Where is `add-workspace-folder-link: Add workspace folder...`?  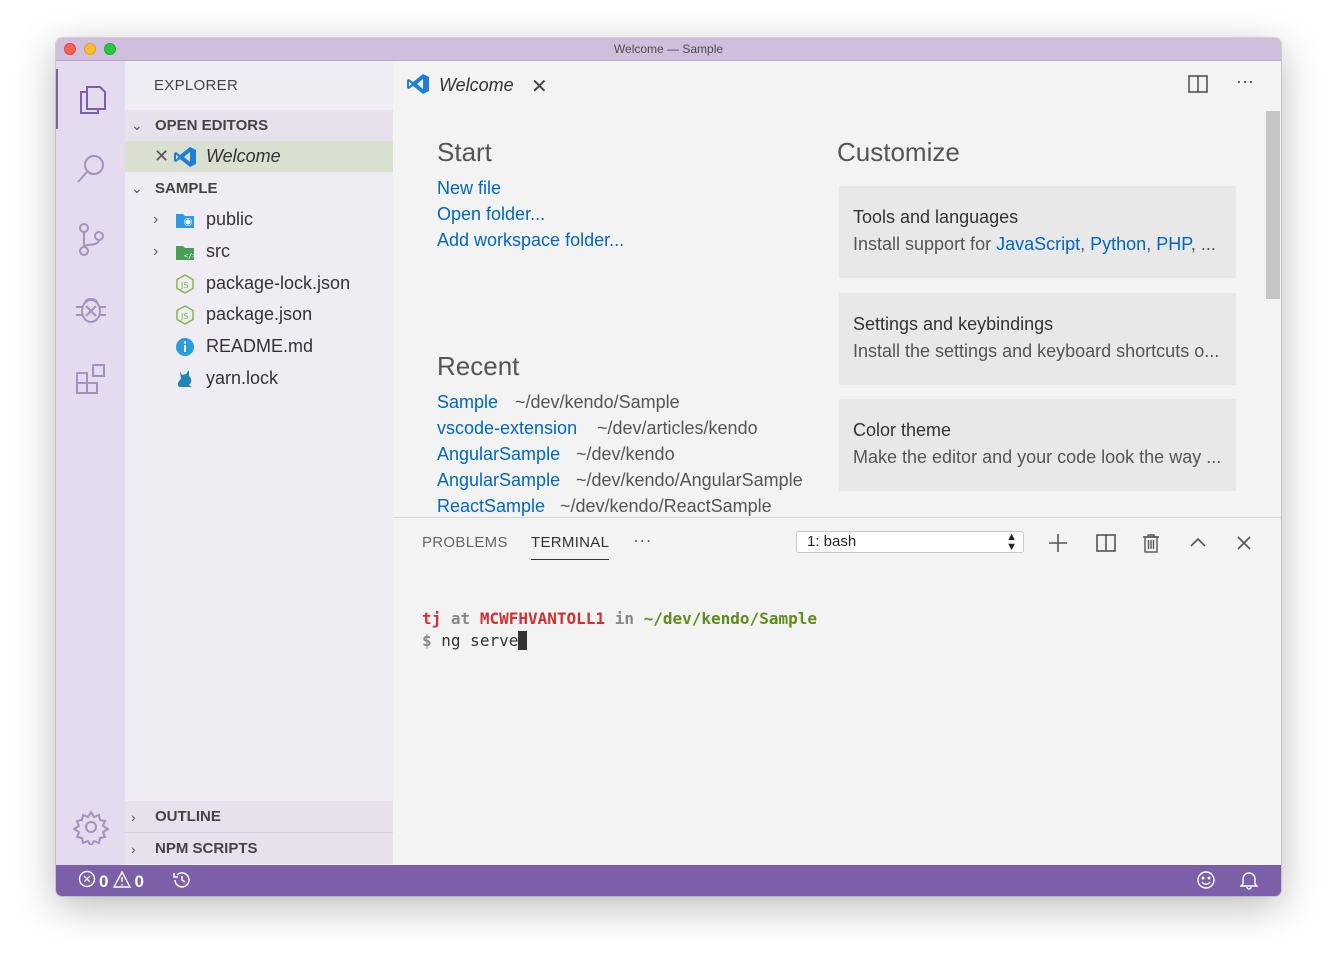
add-workspace-folder-link: Add workspace folder... is located at coordinates (530, 240).